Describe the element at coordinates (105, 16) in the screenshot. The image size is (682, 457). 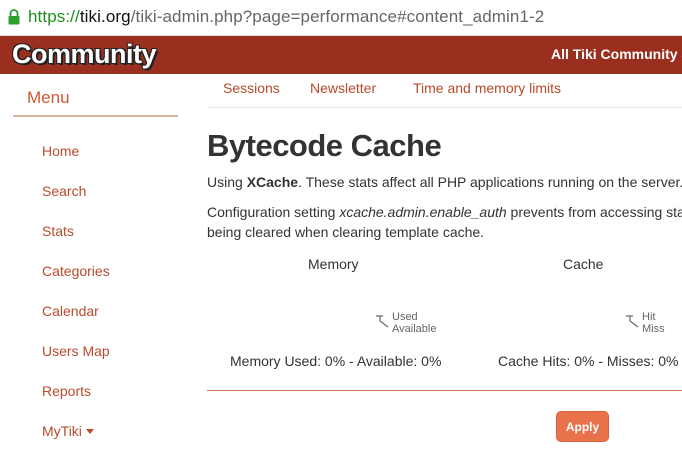
I see `url-host: tiki.org` at that location.